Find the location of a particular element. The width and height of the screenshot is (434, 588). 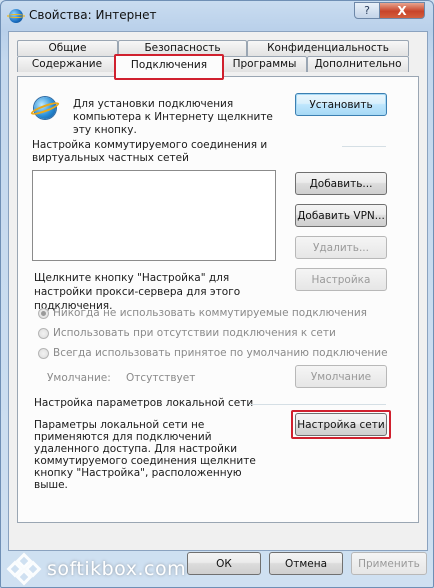

tab-programs: Программы is located at coordinates (264, 64).